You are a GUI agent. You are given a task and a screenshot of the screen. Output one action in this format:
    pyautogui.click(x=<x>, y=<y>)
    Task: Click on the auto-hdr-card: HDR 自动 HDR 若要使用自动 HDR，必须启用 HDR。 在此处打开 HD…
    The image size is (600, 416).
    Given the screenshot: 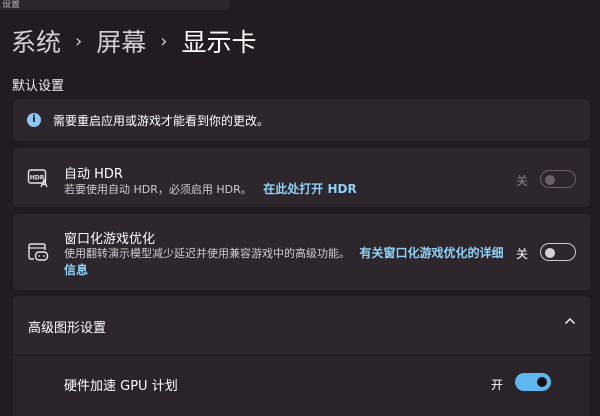 What is the action you would take?
    pyautogui.click(x=301, y=177)
    